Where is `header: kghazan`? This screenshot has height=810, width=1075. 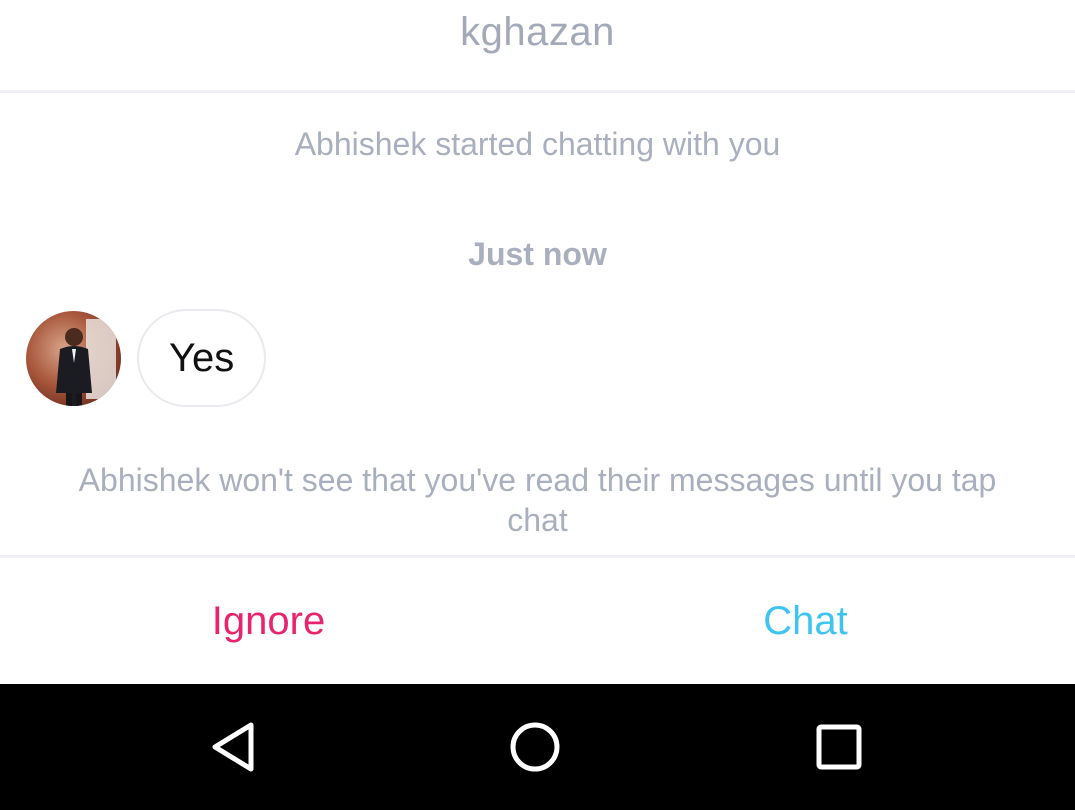
header: kghazan is located at coordinates (537, 46).